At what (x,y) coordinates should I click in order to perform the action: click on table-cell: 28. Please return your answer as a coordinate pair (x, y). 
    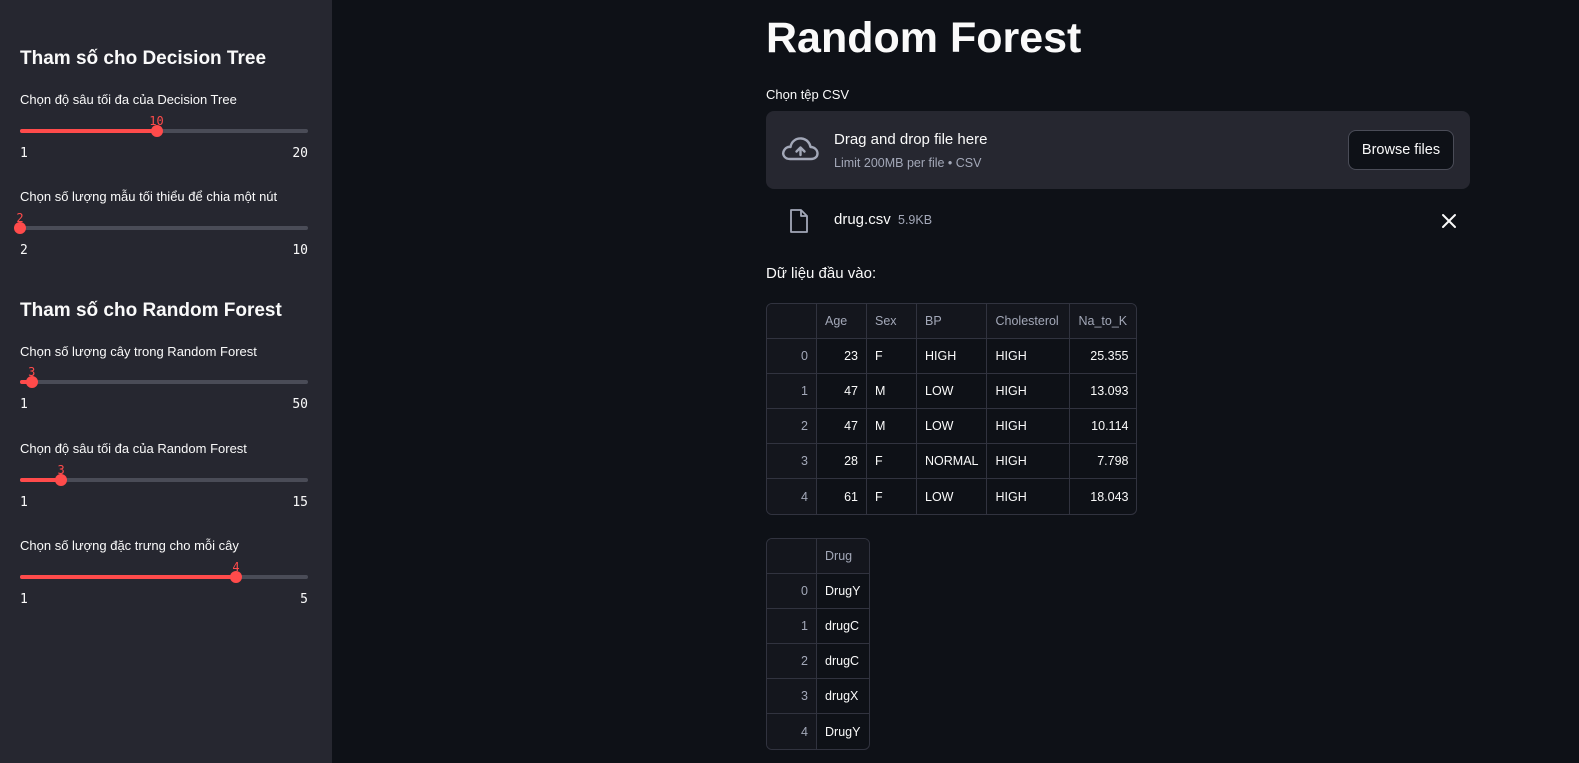
    Looking at the image, I should click on (842, 461).